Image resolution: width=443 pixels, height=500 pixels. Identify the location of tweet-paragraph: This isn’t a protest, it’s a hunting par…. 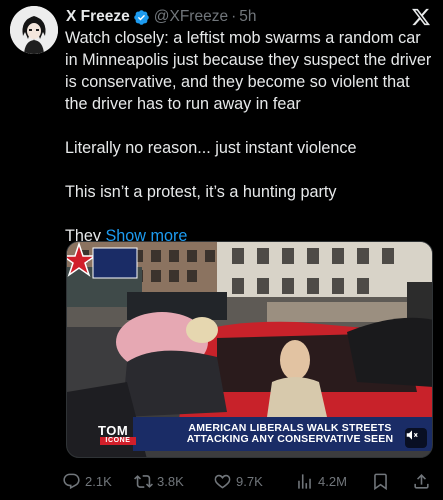
(201, 192).